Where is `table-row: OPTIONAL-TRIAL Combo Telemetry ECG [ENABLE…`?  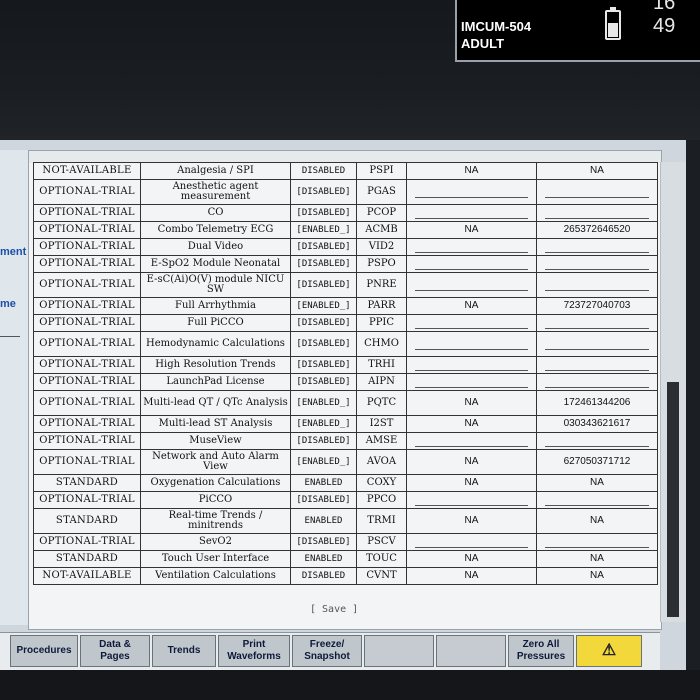 table-row: OPTIONAL-TRIAL Combo Telemetry ECG [ENABLE… is located at coordinates (345, 230).